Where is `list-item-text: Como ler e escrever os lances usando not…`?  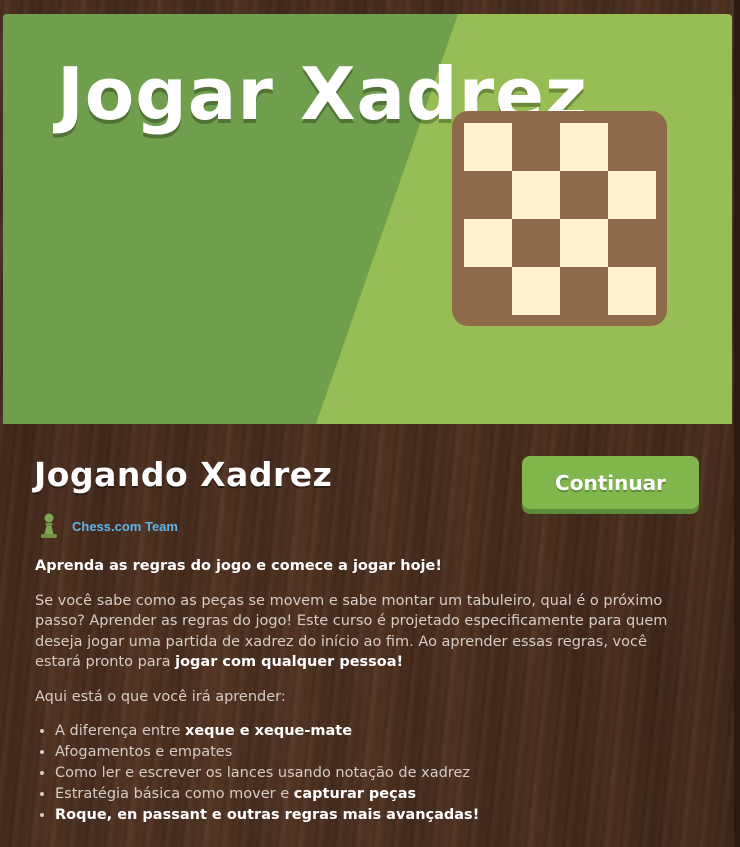
list-item-text: Como ler e escrever os lances usando not… is located at coordinates (262, 773).